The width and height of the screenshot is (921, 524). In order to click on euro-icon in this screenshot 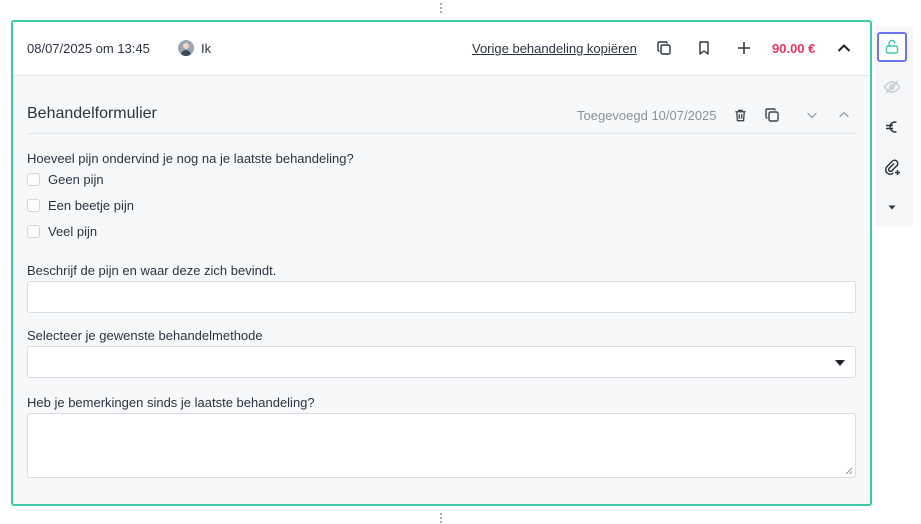, I will do `click(891, 127)`.